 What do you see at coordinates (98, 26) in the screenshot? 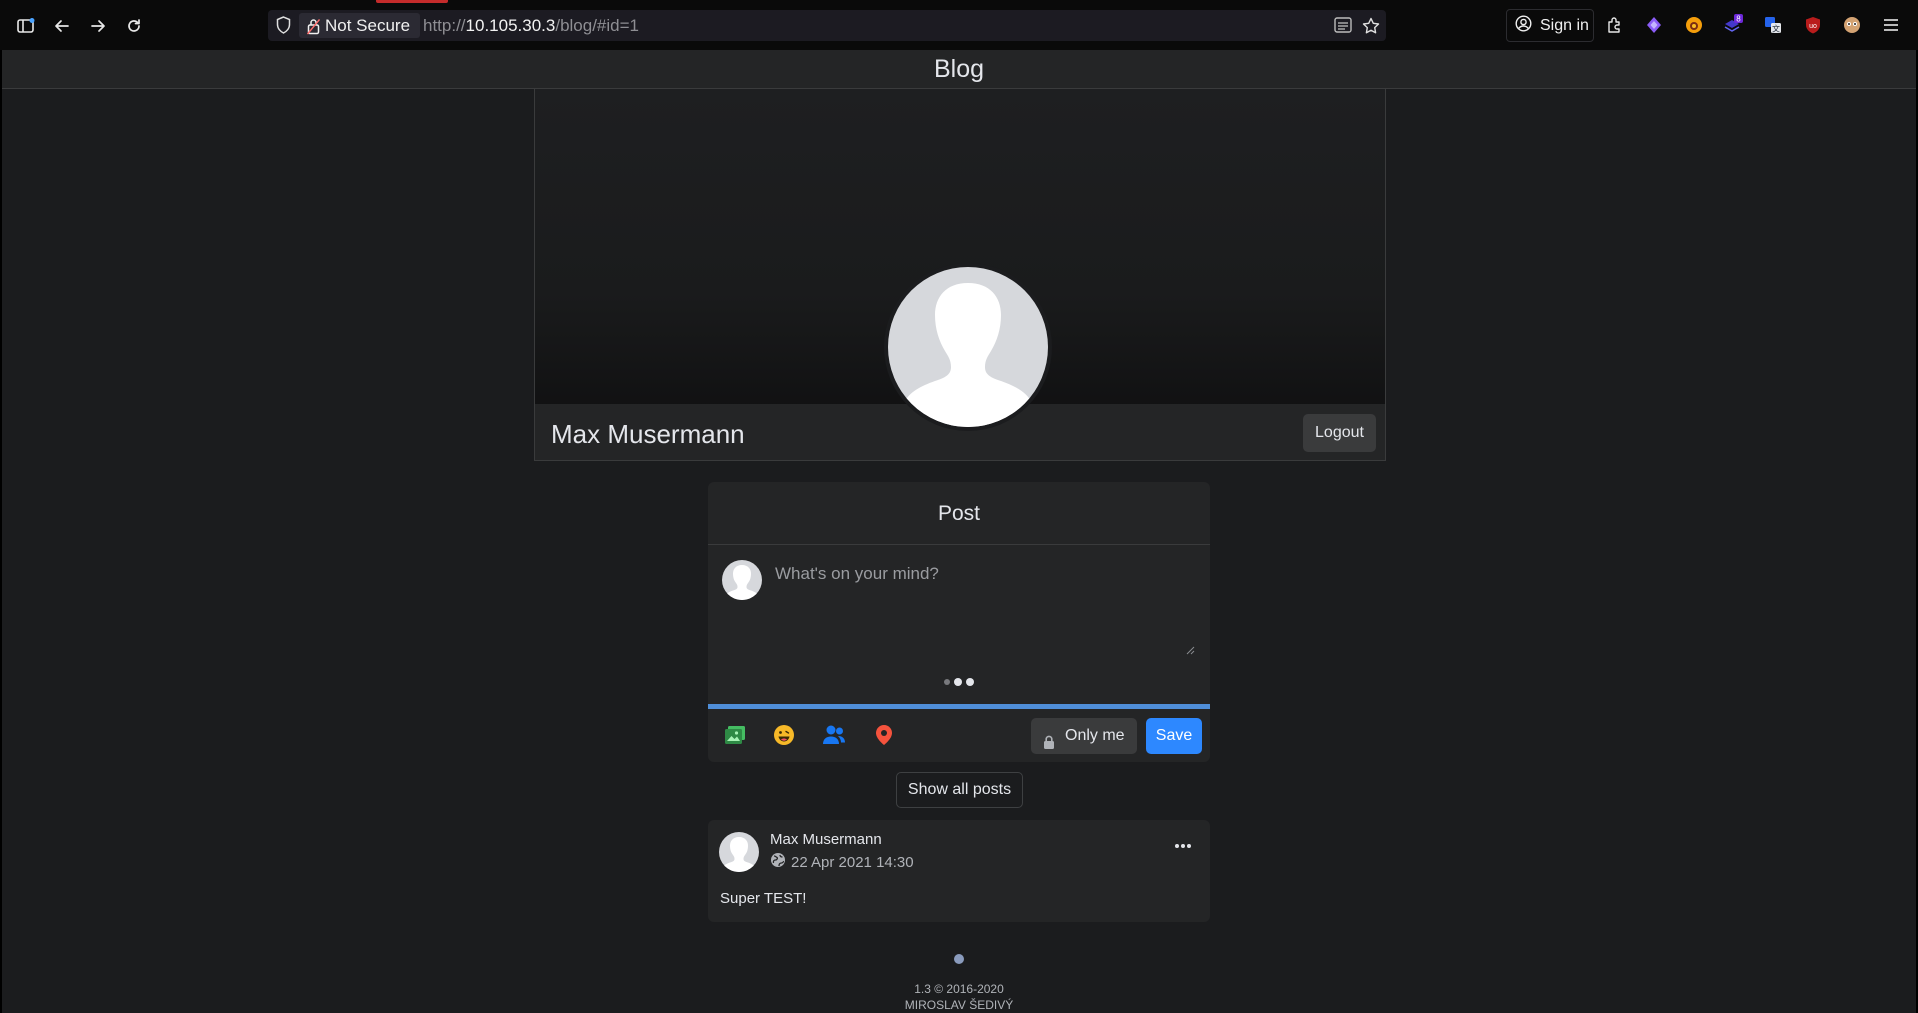
I see `forward-icon` at bounding box center [98, 26].